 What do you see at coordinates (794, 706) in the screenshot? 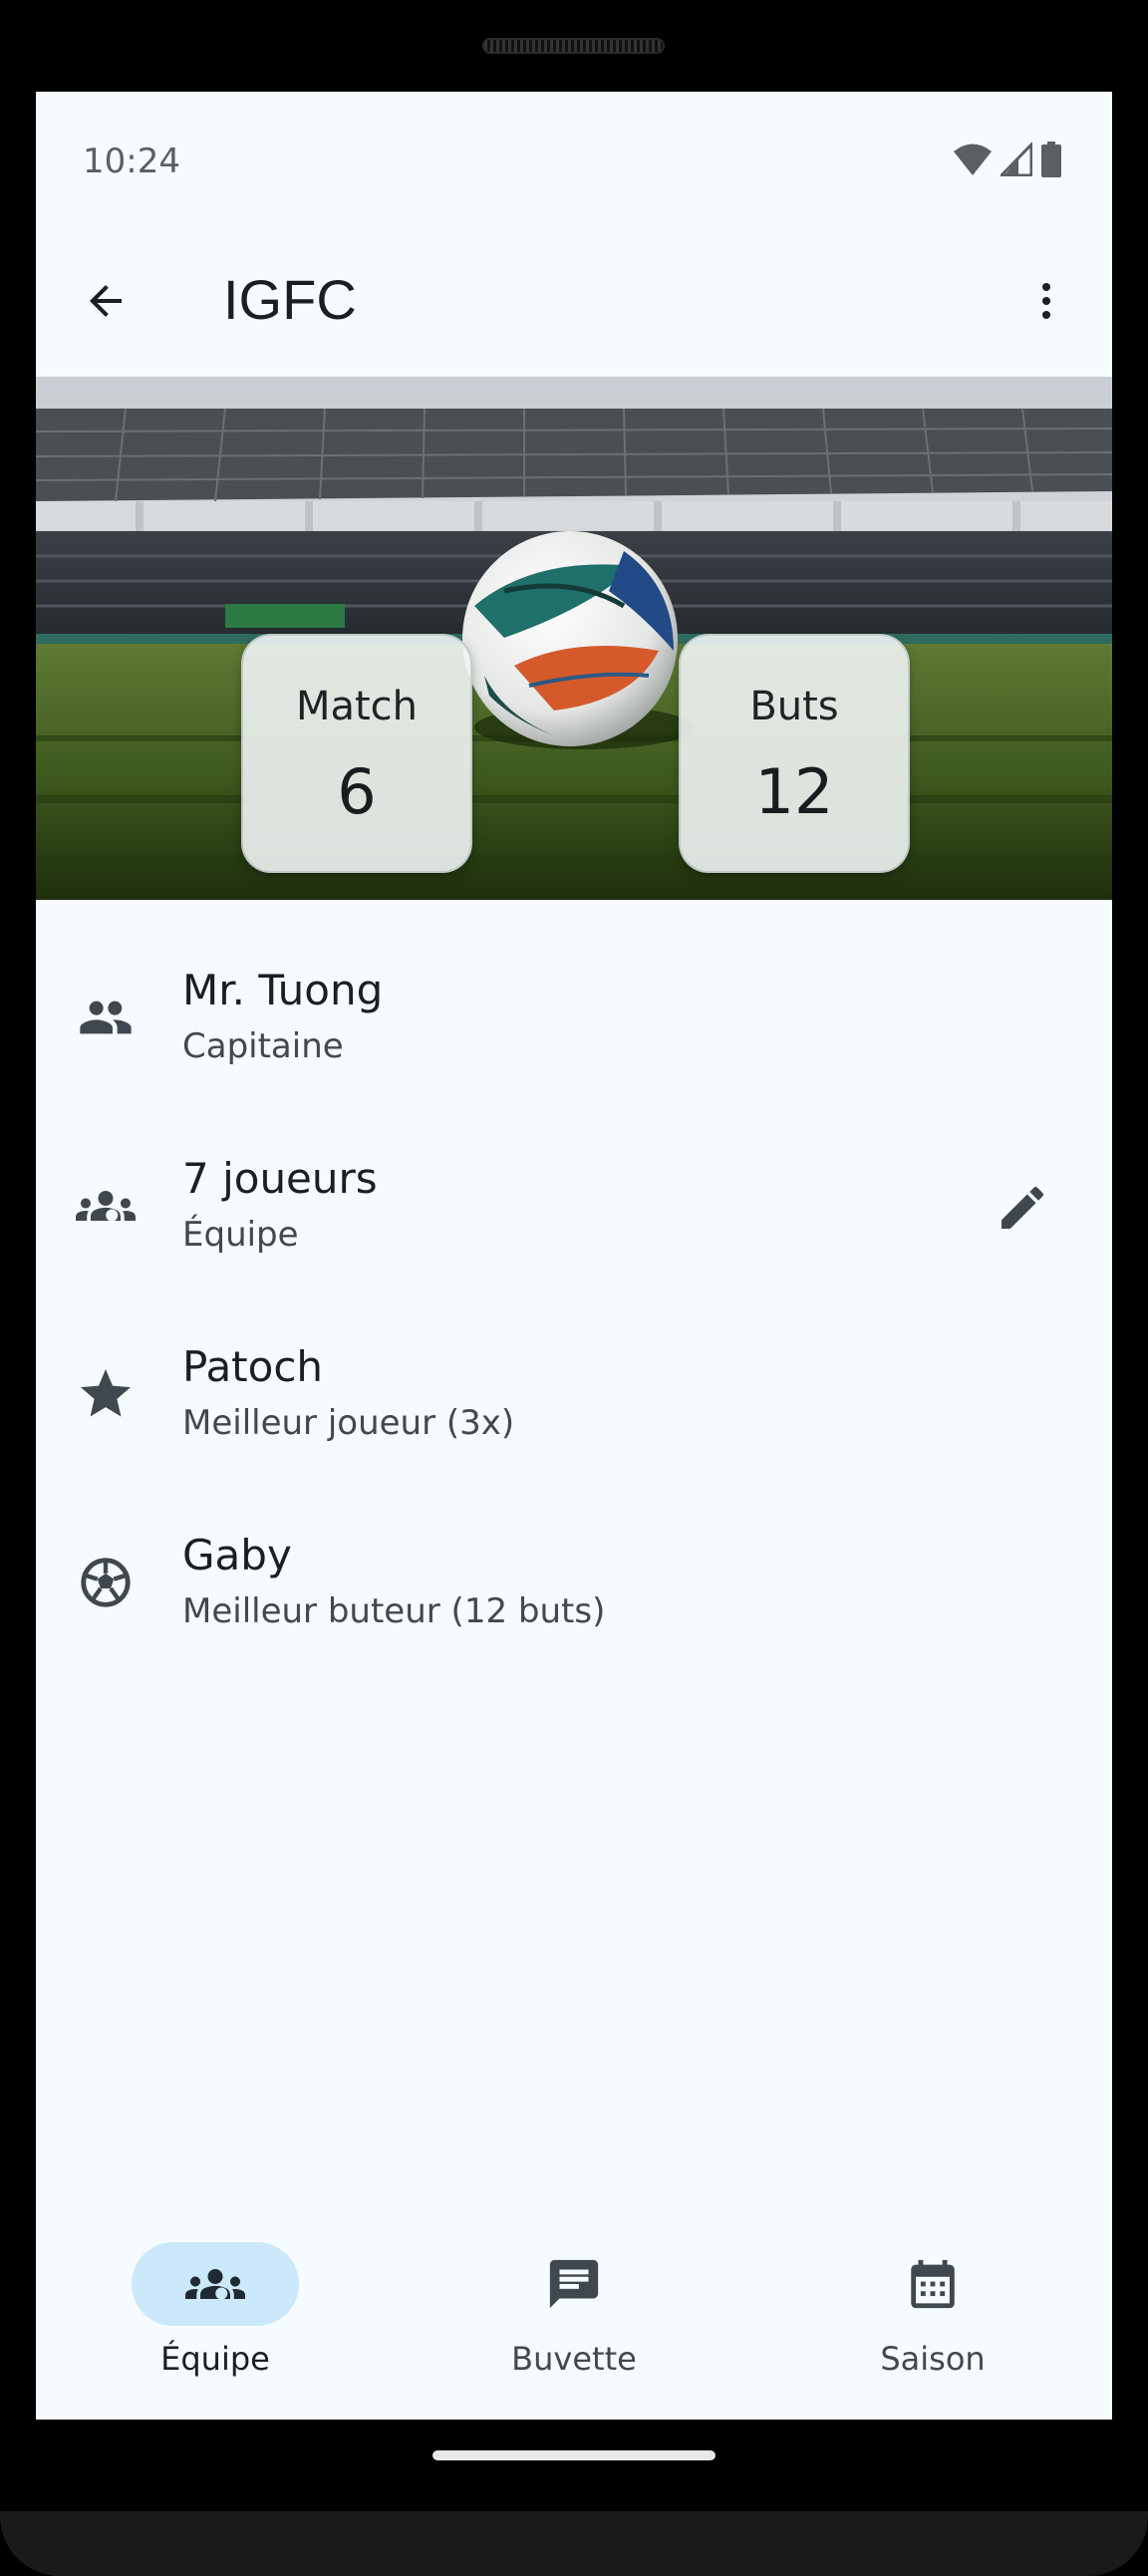
I see `goals-label: Buts` at bounding box center [794, 706].